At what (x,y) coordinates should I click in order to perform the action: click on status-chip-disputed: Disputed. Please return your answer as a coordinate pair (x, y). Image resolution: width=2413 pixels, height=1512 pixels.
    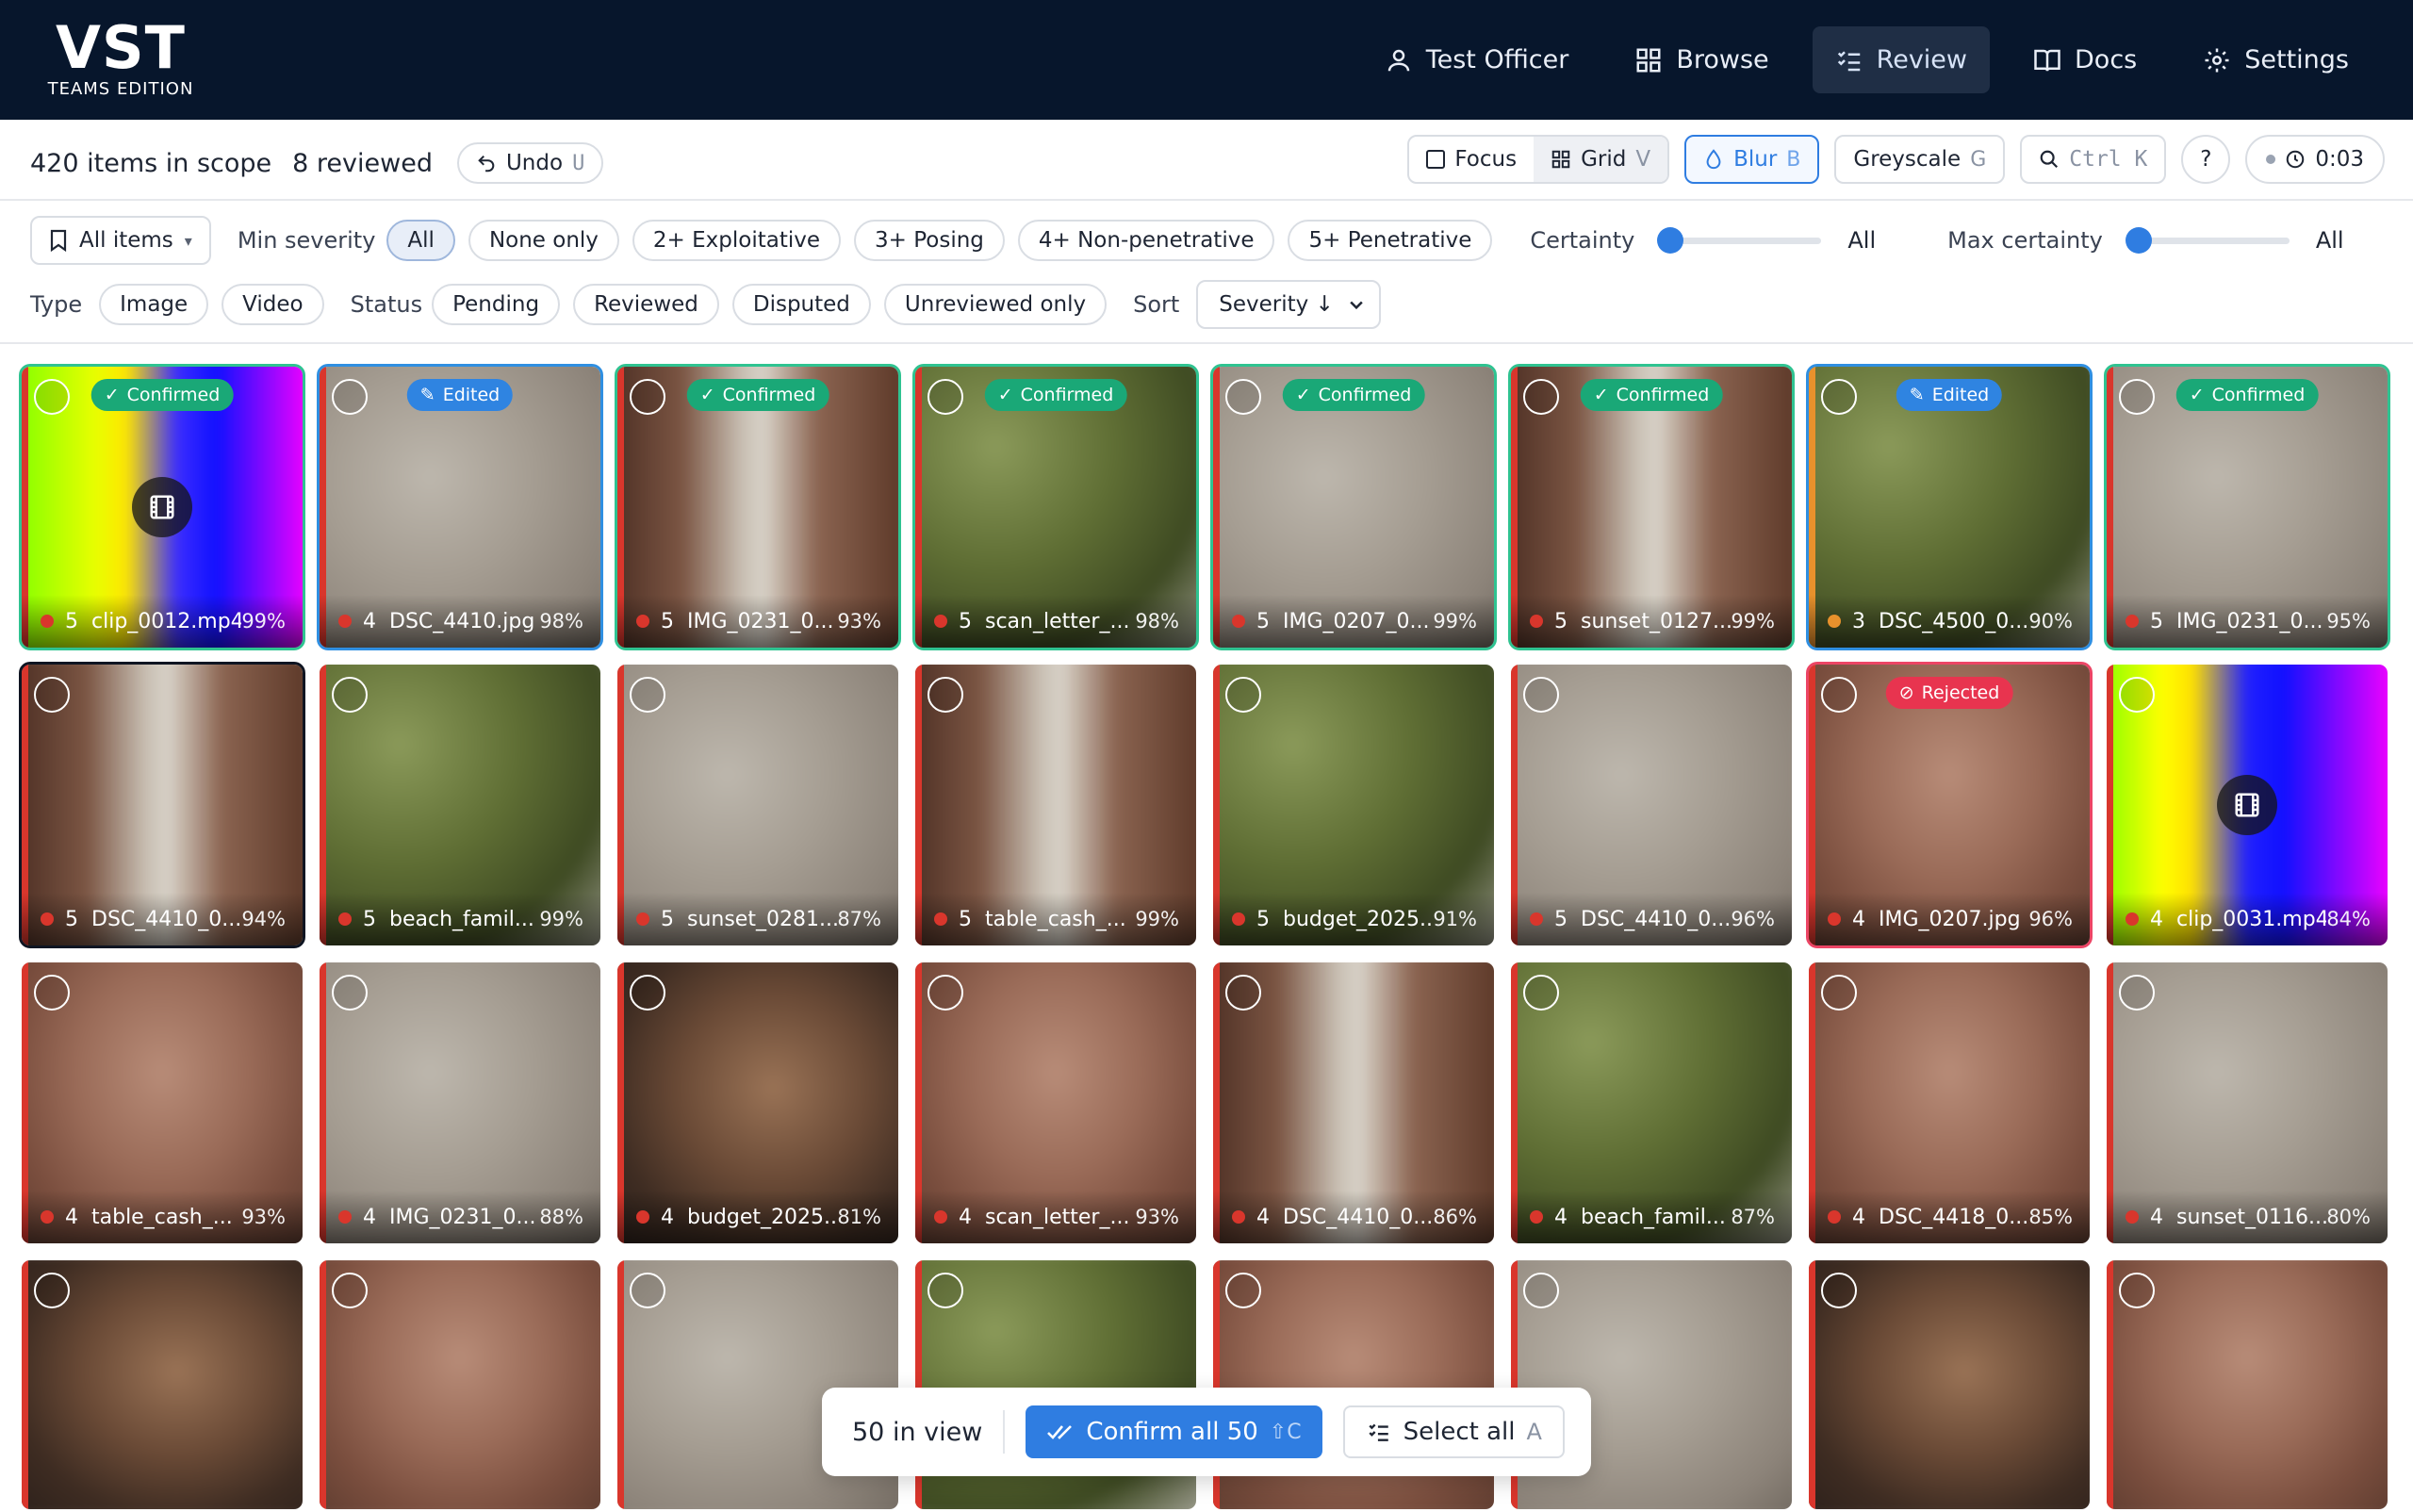
    Looking at the image, I should click on (801, 305).